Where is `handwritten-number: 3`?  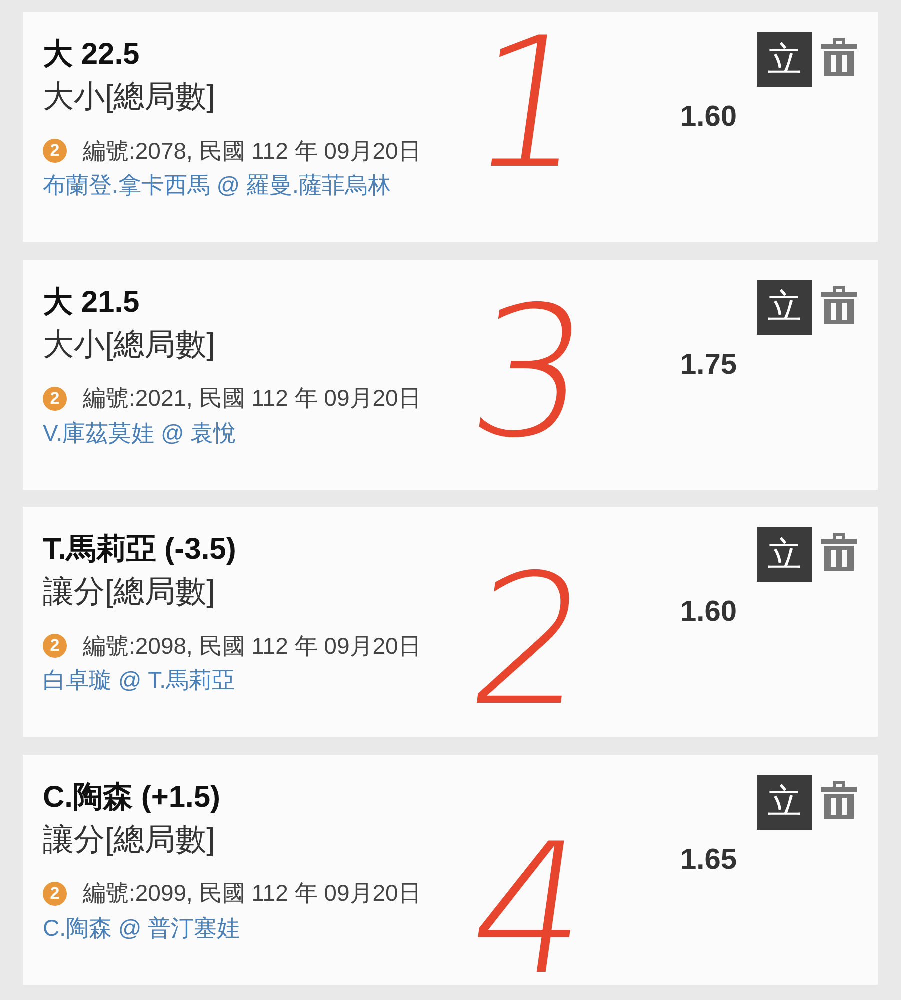
handwritten-number: 3 is located at coordinates (530, 374).